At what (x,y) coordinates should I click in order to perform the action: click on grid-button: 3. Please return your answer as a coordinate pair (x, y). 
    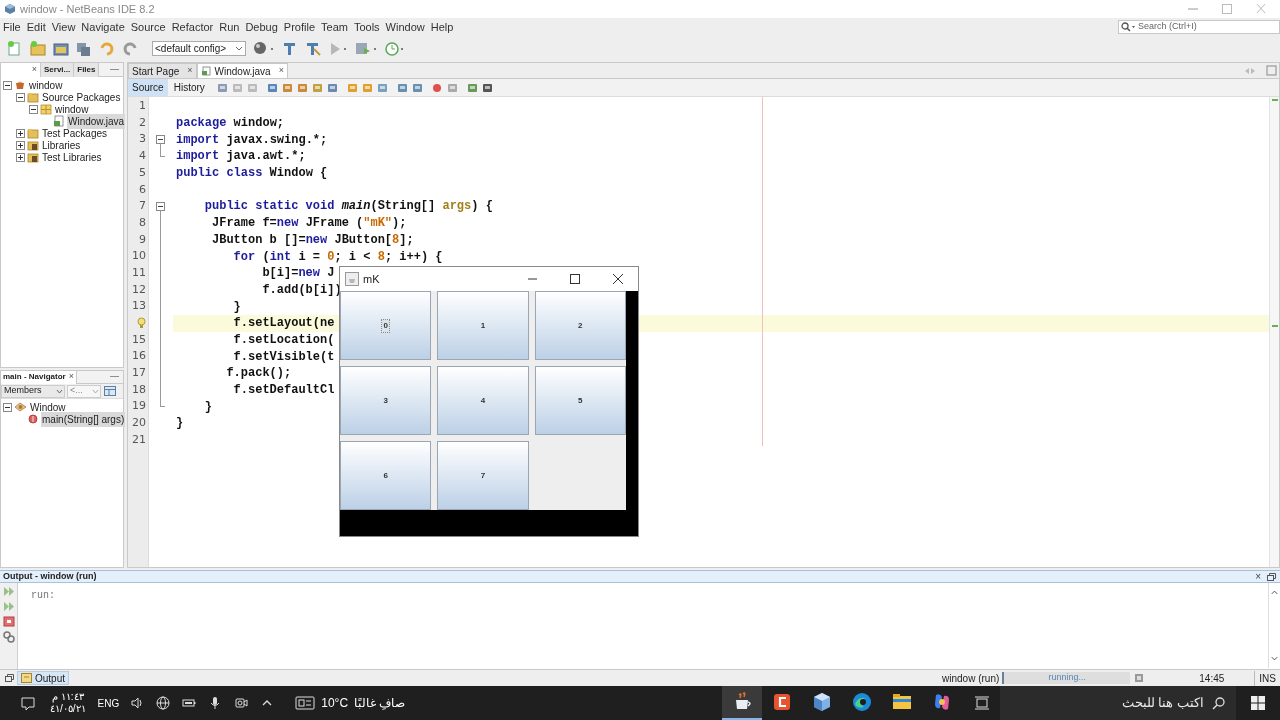
    Looking at the image, I should click on (386, 400).